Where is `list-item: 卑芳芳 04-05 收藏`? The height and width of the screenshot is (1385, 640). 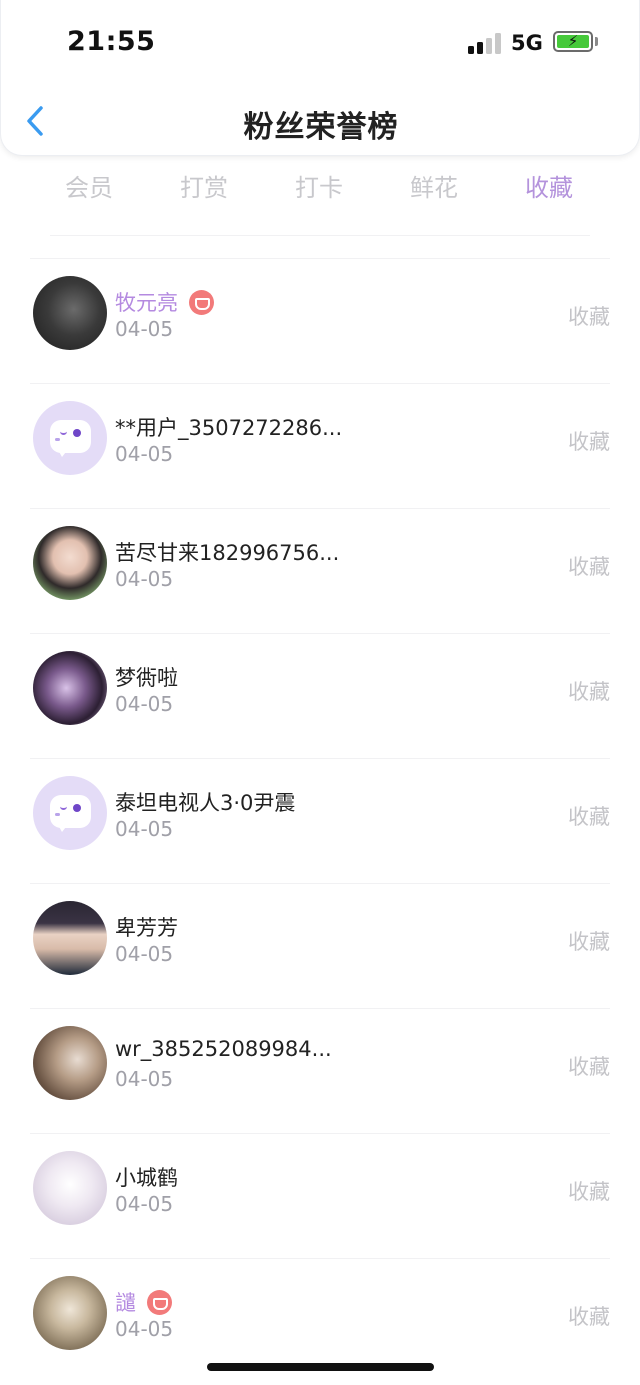 list-item: 卑芳芳 04-05 收藏 is located at coordinates (320, 945).